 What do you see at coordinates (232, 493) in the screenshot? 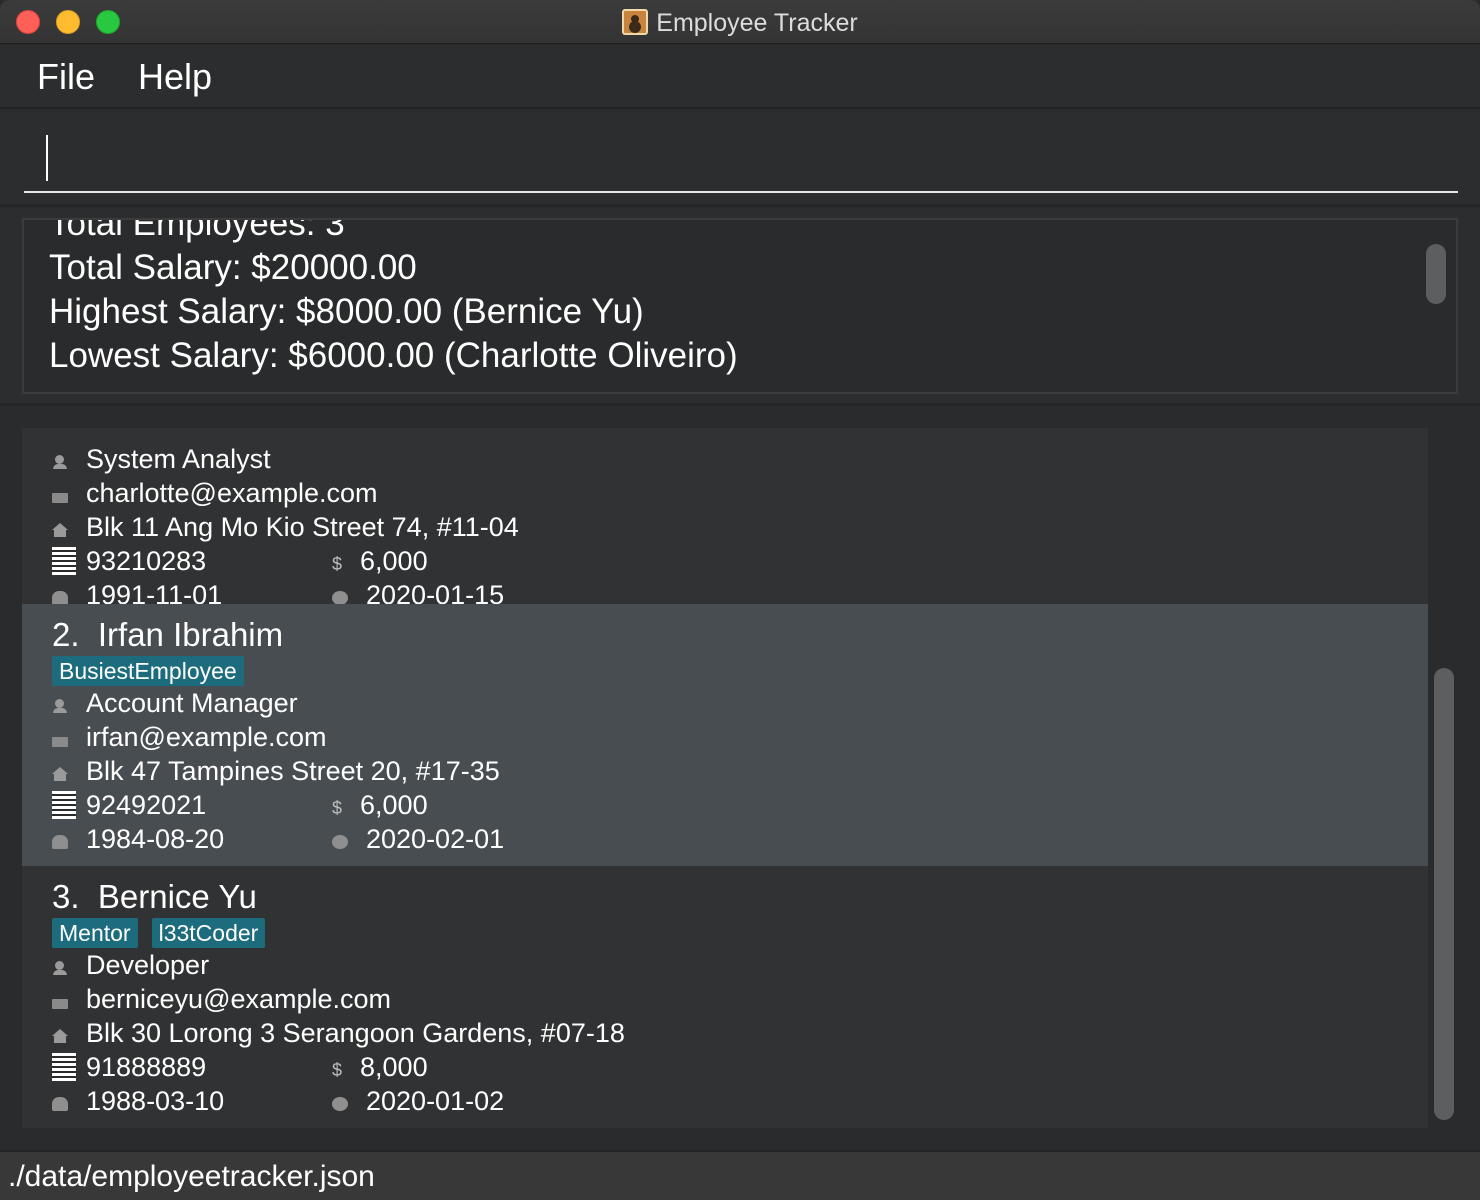
I see `email-text: charlotte@example.com` at bounding box center [232, 493].